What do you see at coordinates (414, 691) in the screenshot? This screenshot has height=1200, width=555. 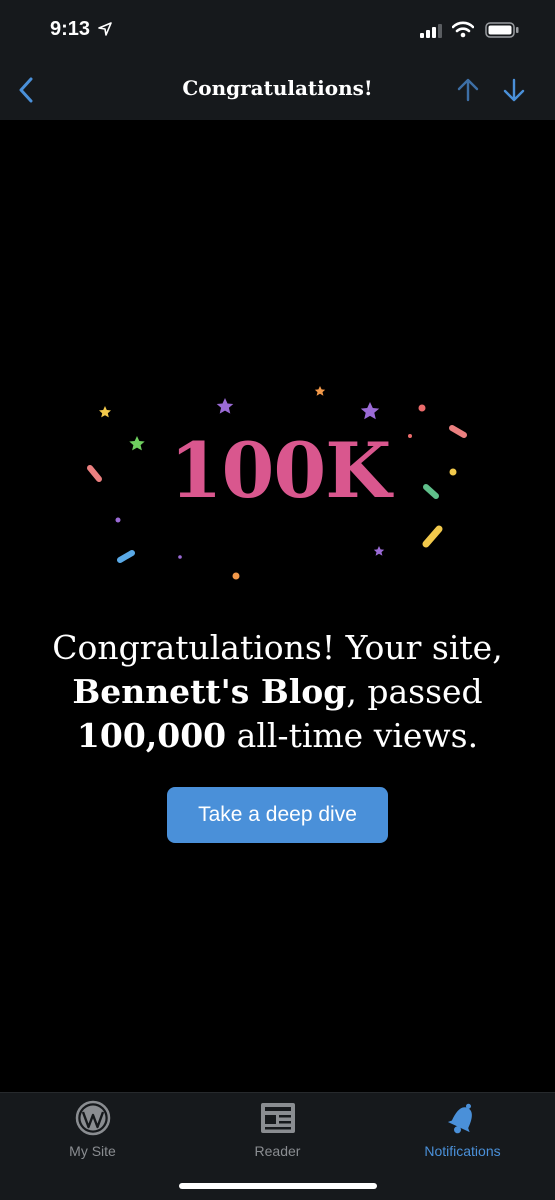 I see `message-text: , passed` at bounding box center [414, 691].